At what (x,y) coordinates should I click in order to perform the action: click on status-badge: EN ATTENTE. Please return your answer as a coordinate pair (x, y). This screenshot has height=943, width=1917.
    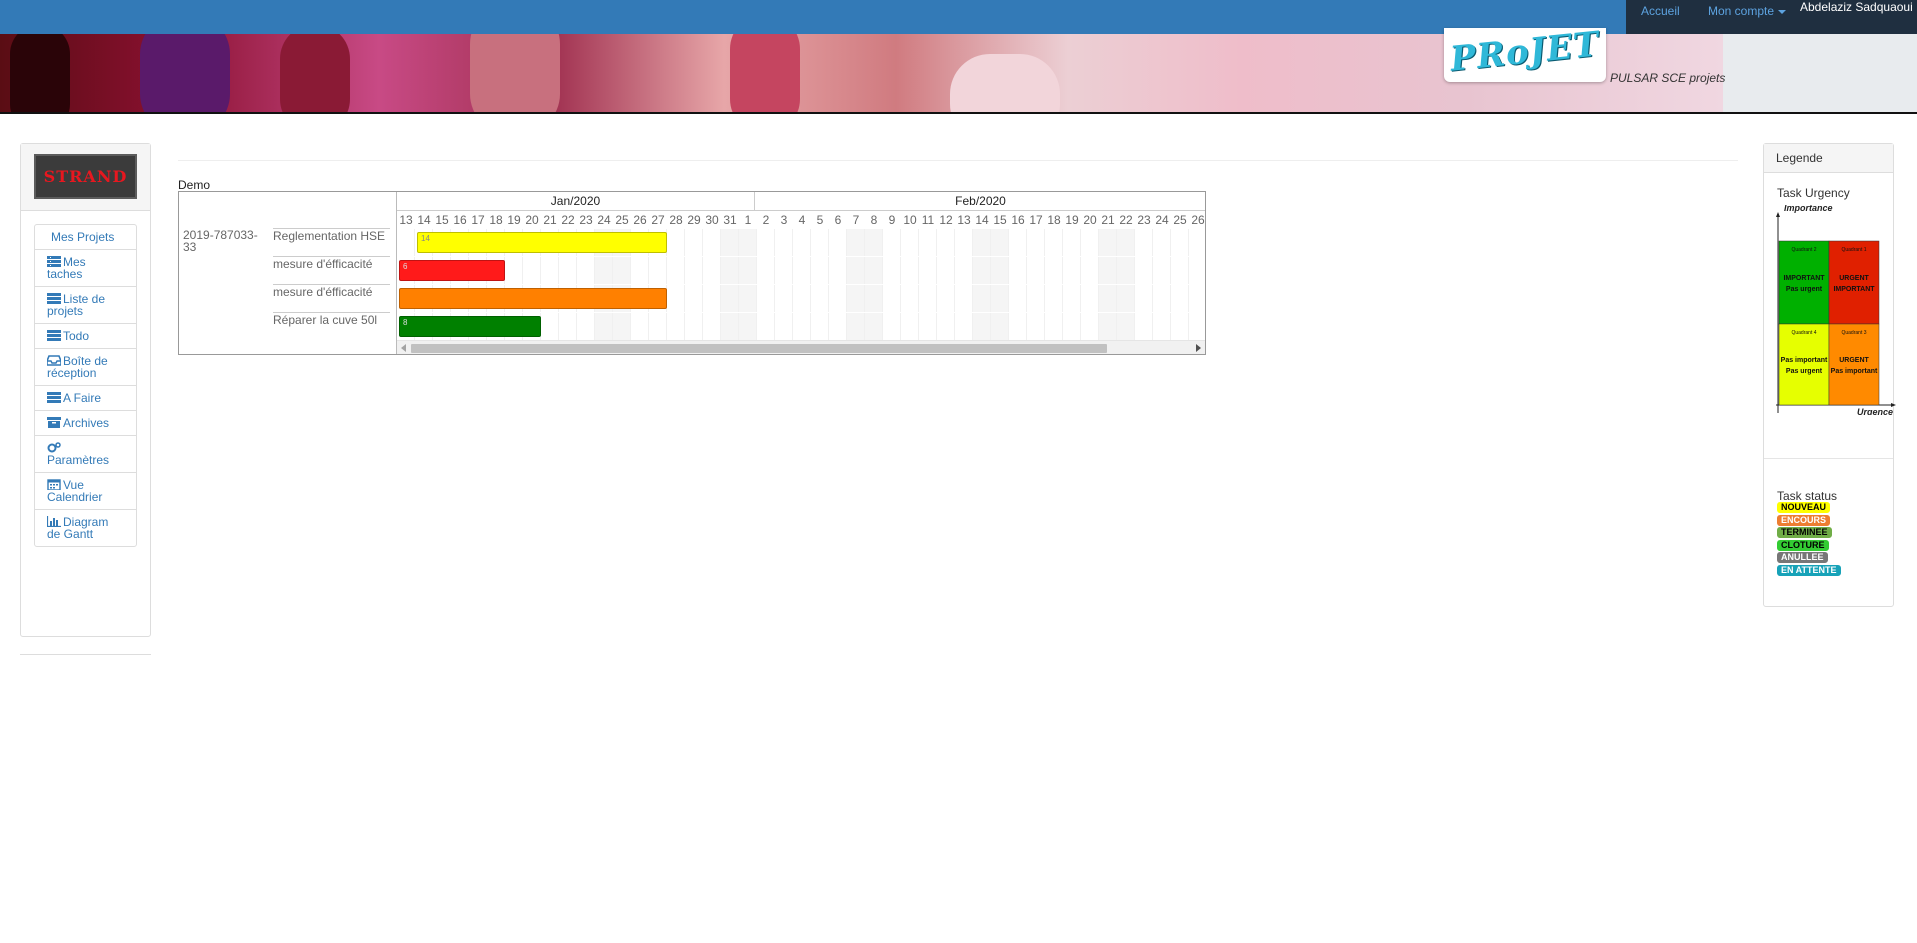
    Looking at the image, I should click on (1809, 570).